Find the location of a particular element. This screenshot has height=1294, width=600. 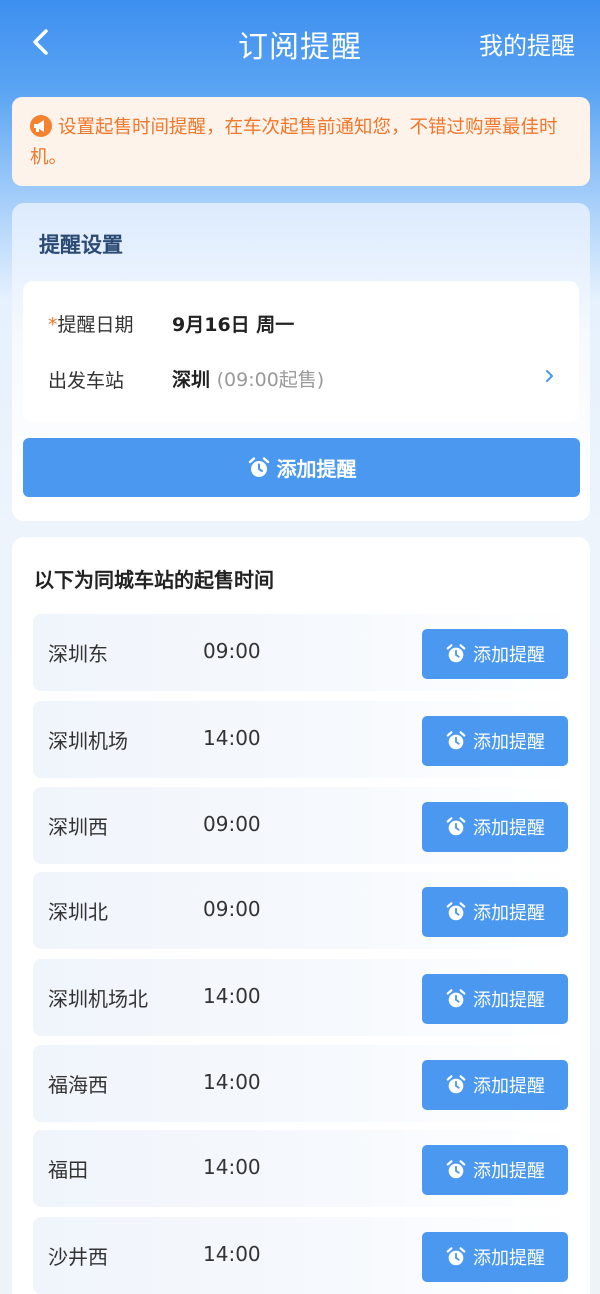

chevron-right-icon is located at coordinates (550, 376).